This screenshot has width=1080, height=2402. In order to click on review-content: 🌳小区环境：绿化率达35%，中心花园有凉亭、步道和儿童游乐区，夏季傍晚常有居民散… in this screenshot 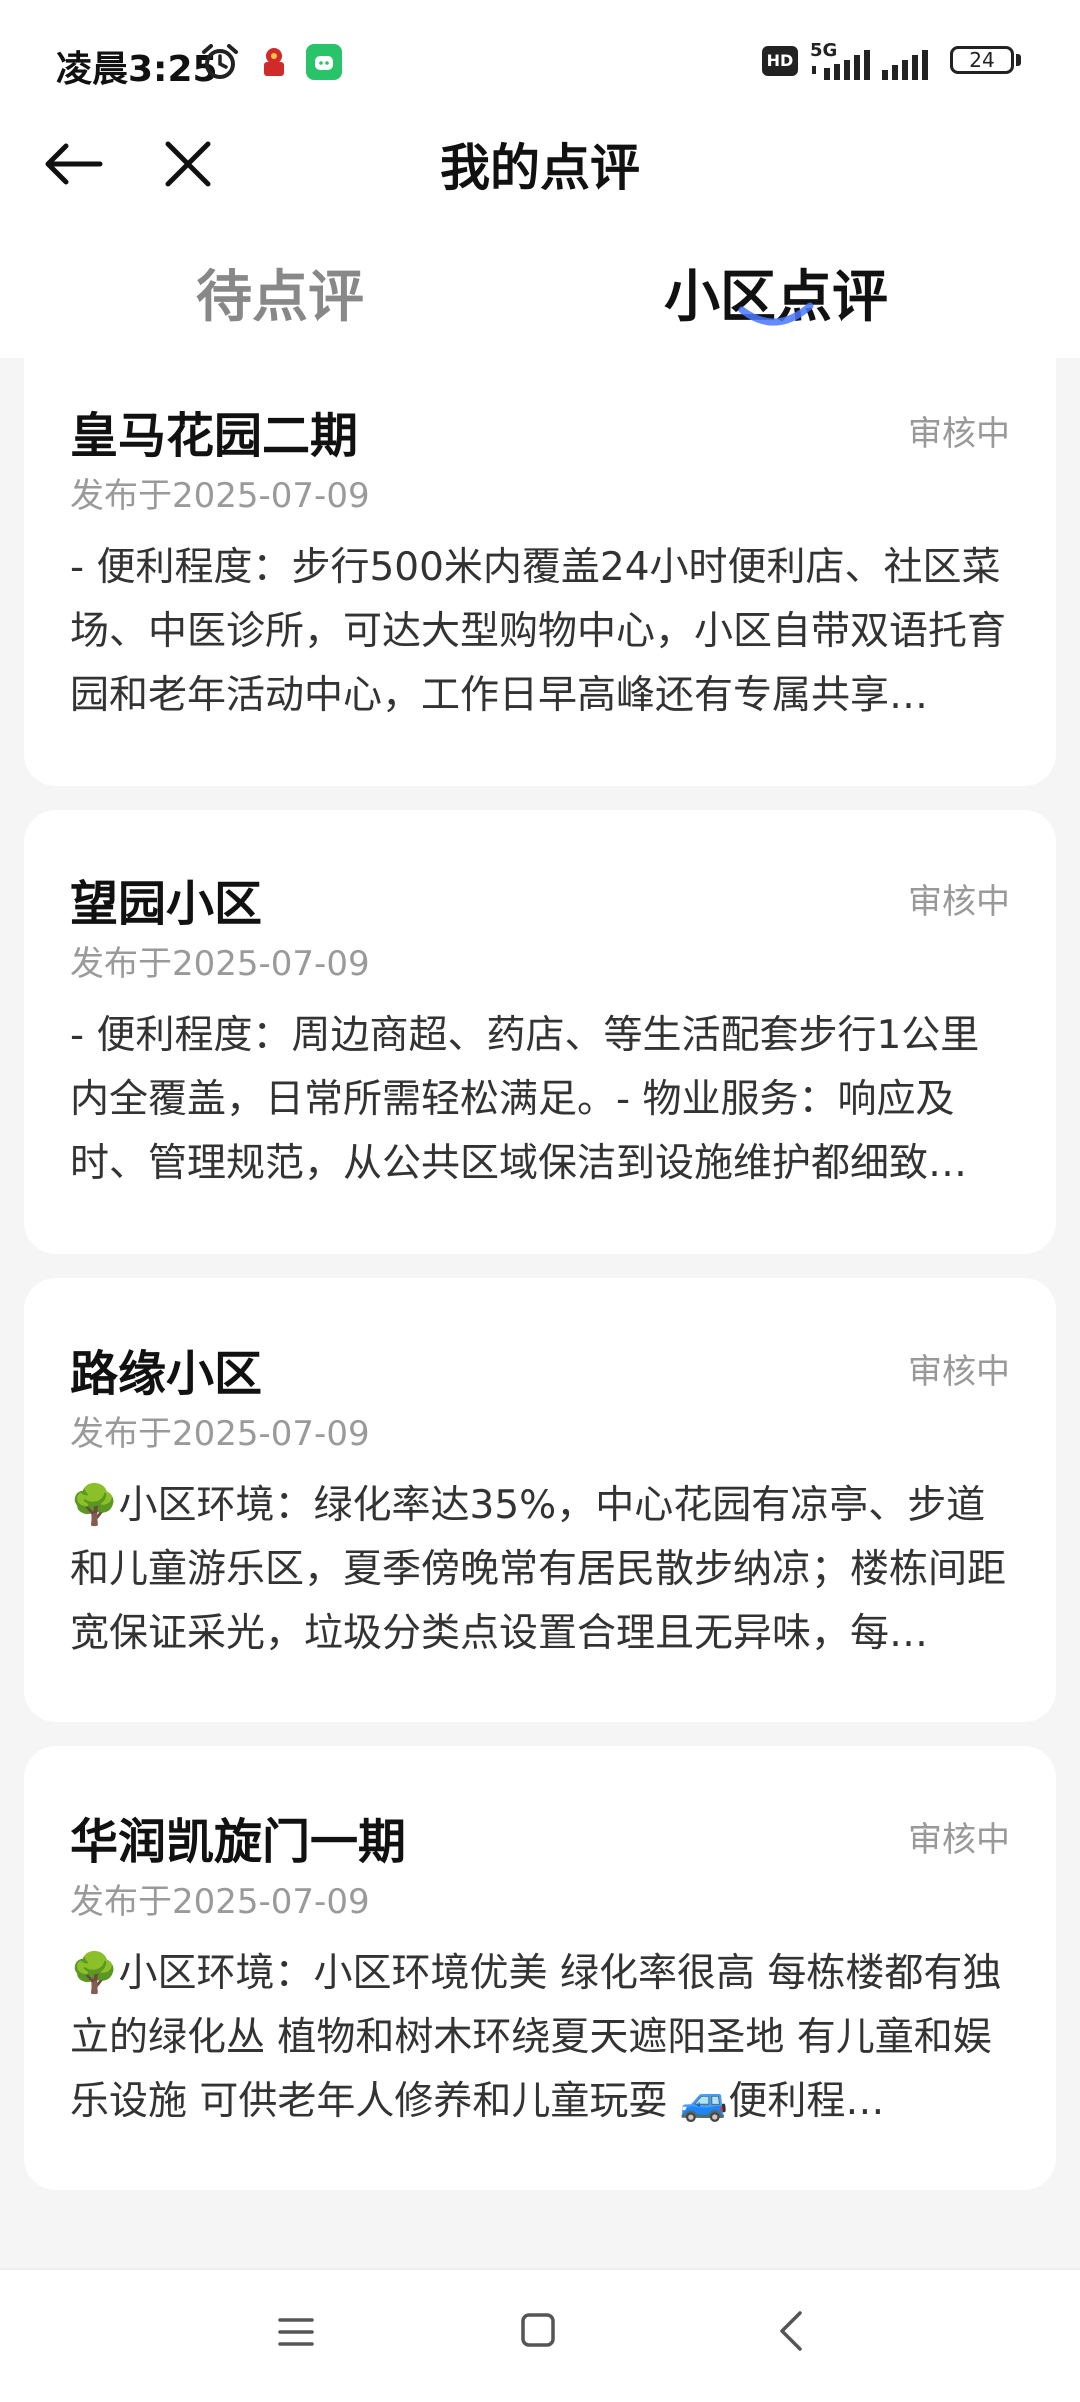, I will do `click(538, 1569)`.